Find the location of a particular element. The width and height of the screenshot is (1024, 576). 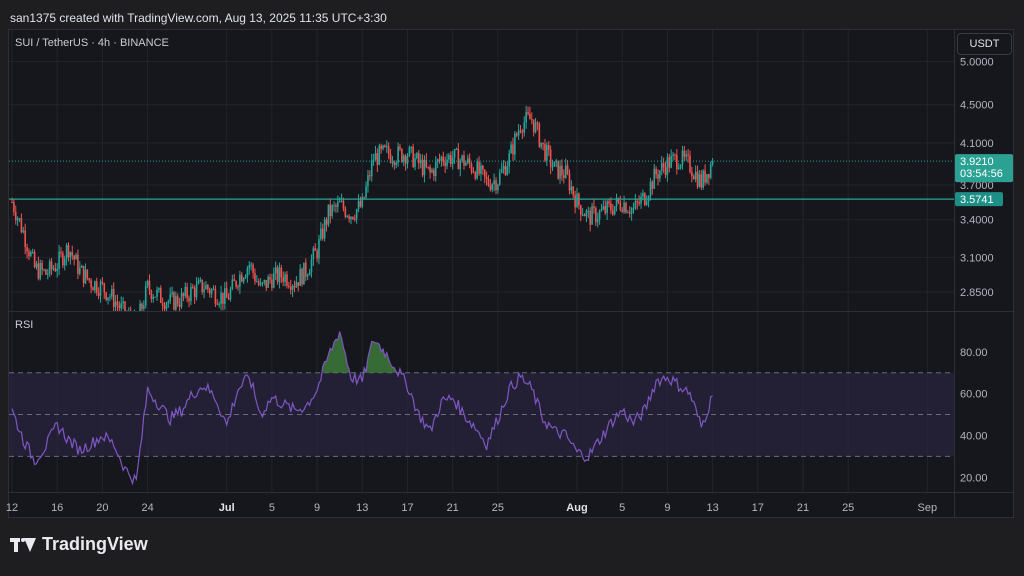

tradingview-logo-icon is located at coordinates (23, 545).